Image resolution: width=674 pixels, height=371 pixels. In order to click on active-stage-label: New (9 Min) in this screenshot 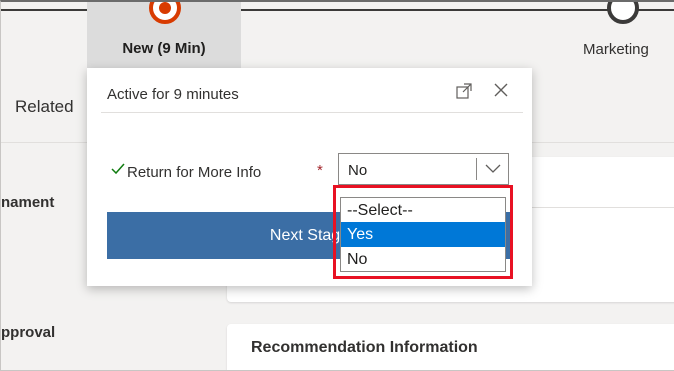, I will do `click(164, 48)`.